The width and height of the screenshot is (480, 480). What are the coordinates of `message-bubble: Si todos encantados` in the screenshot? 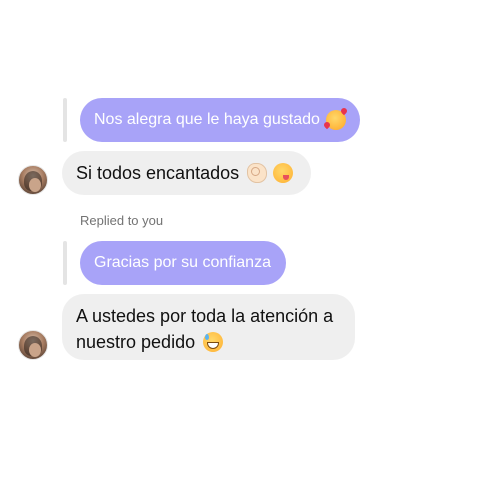 It's located at (186, 173).